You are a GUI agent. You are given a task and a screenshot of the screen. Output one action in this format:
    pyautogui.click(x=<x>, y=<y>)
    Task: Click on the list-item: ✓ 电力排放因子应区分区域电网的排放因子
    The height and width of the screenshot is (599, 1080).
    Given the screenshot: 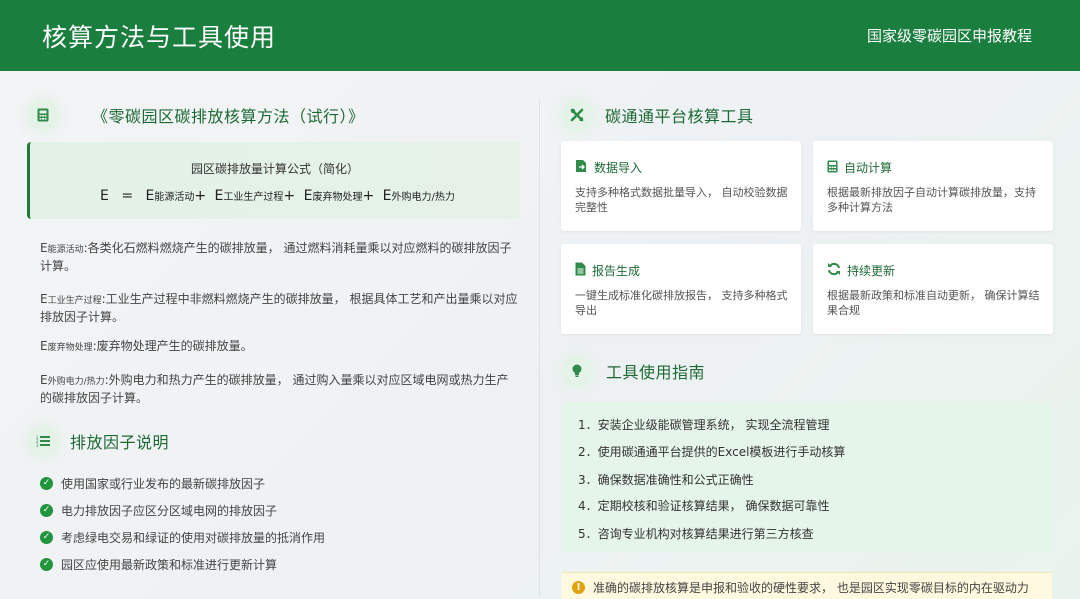 What is the action you would take?
    pyautogui.click(x=182, y=510)
    